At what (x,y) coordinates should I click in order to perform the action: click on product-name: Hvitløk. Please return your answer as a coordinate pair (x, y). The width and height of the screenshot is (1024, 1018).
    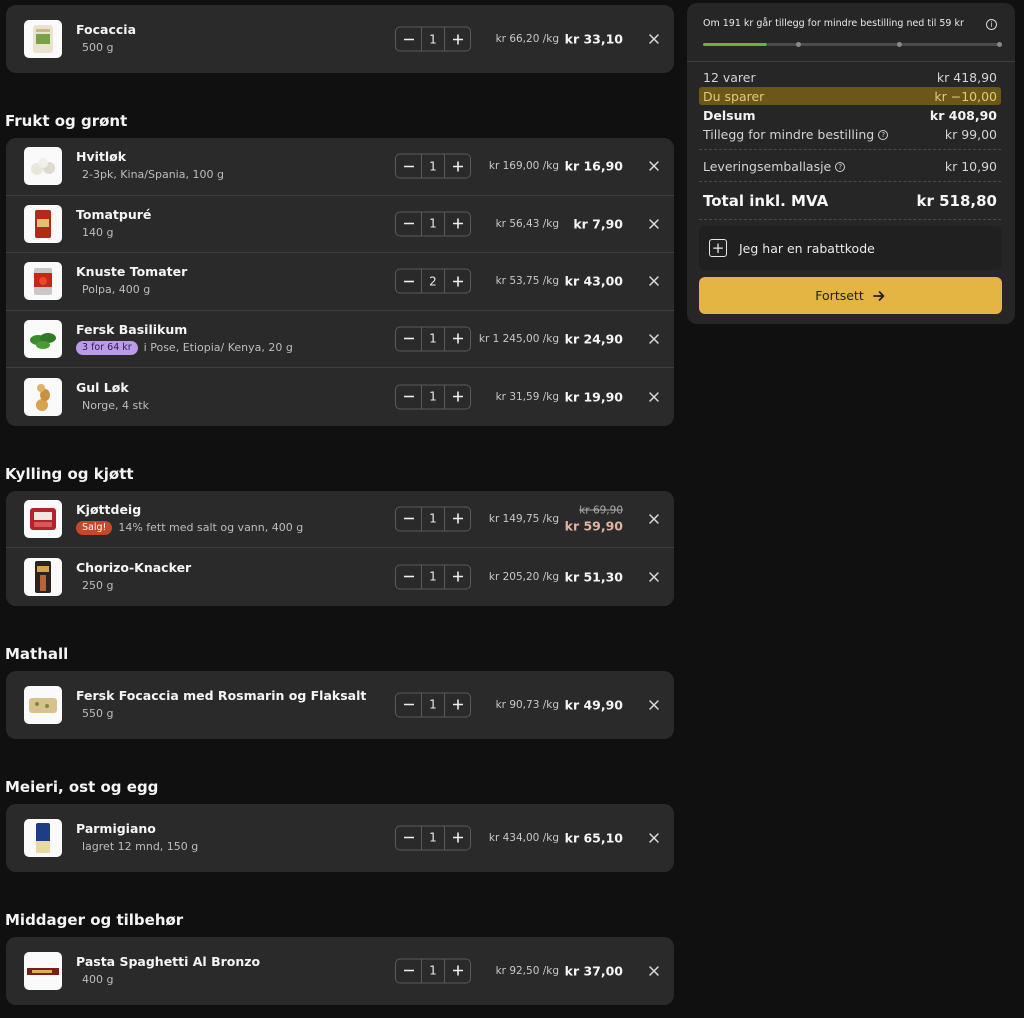
    Looking at the image, I should click on (101, 156).